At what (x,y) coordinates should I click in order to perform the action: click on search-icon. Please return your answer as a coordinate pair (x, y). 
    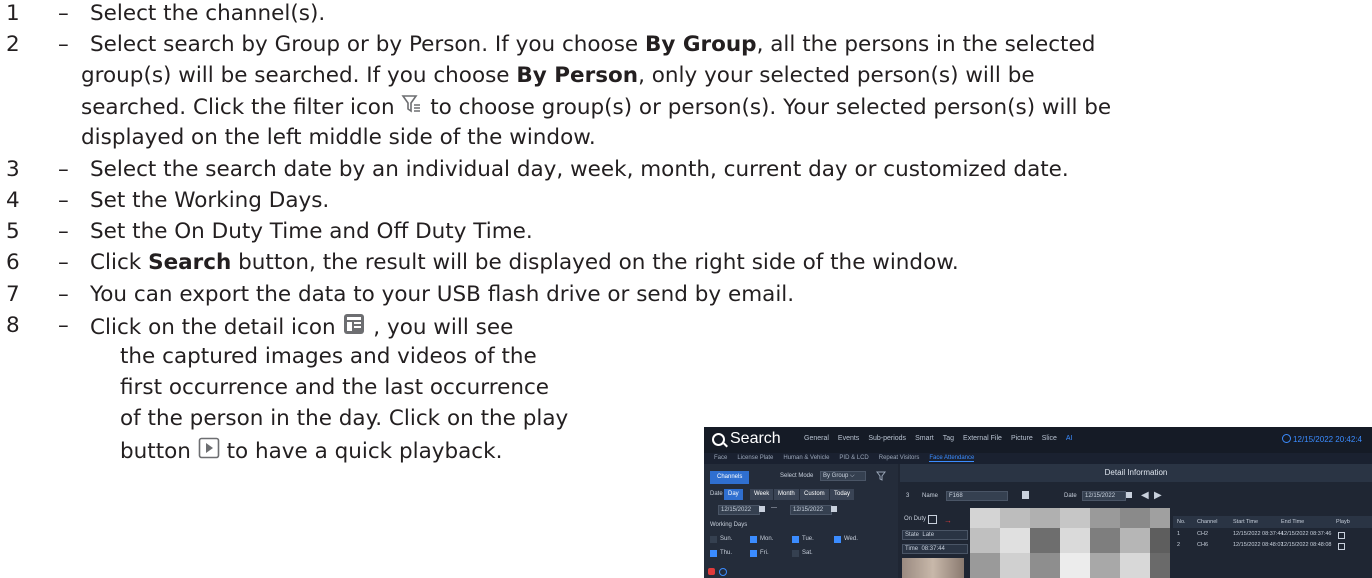
    Looking at the image, I should click on (718, 439).